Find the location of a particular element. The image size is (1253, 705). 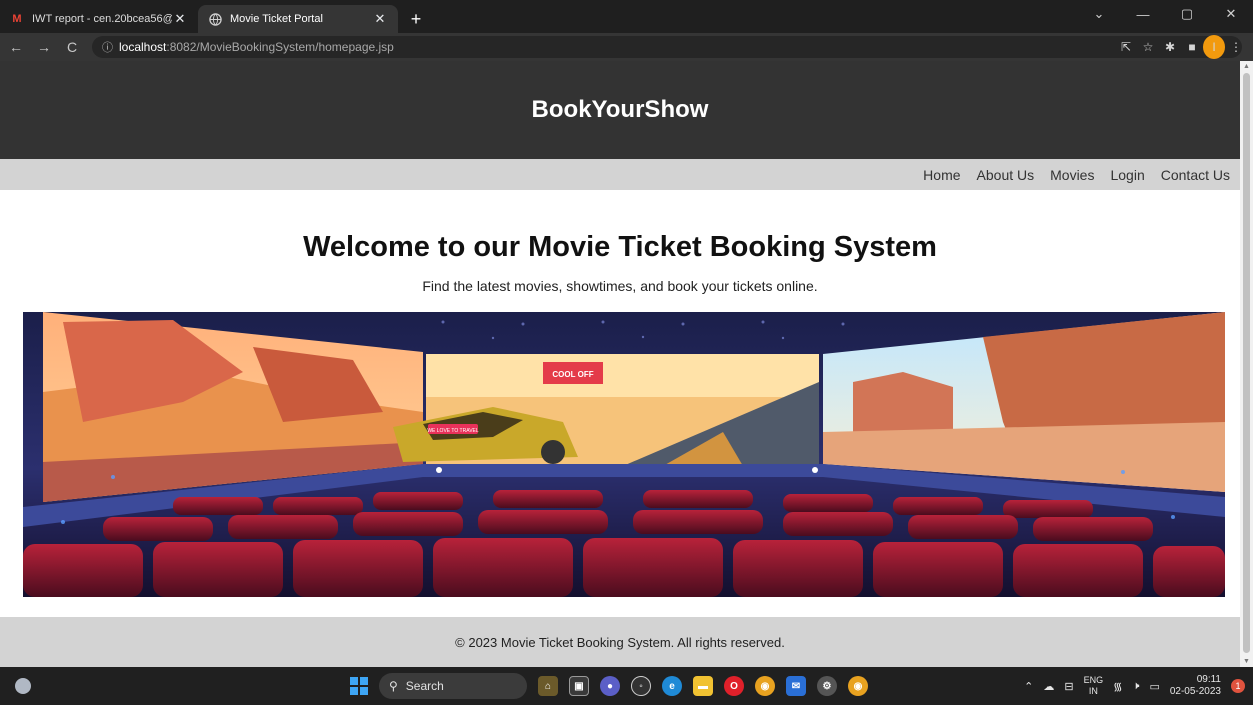

tab-gmail: M IWT report - cen.20bcea56@silic ✕ is located at coordinates (99, 19).